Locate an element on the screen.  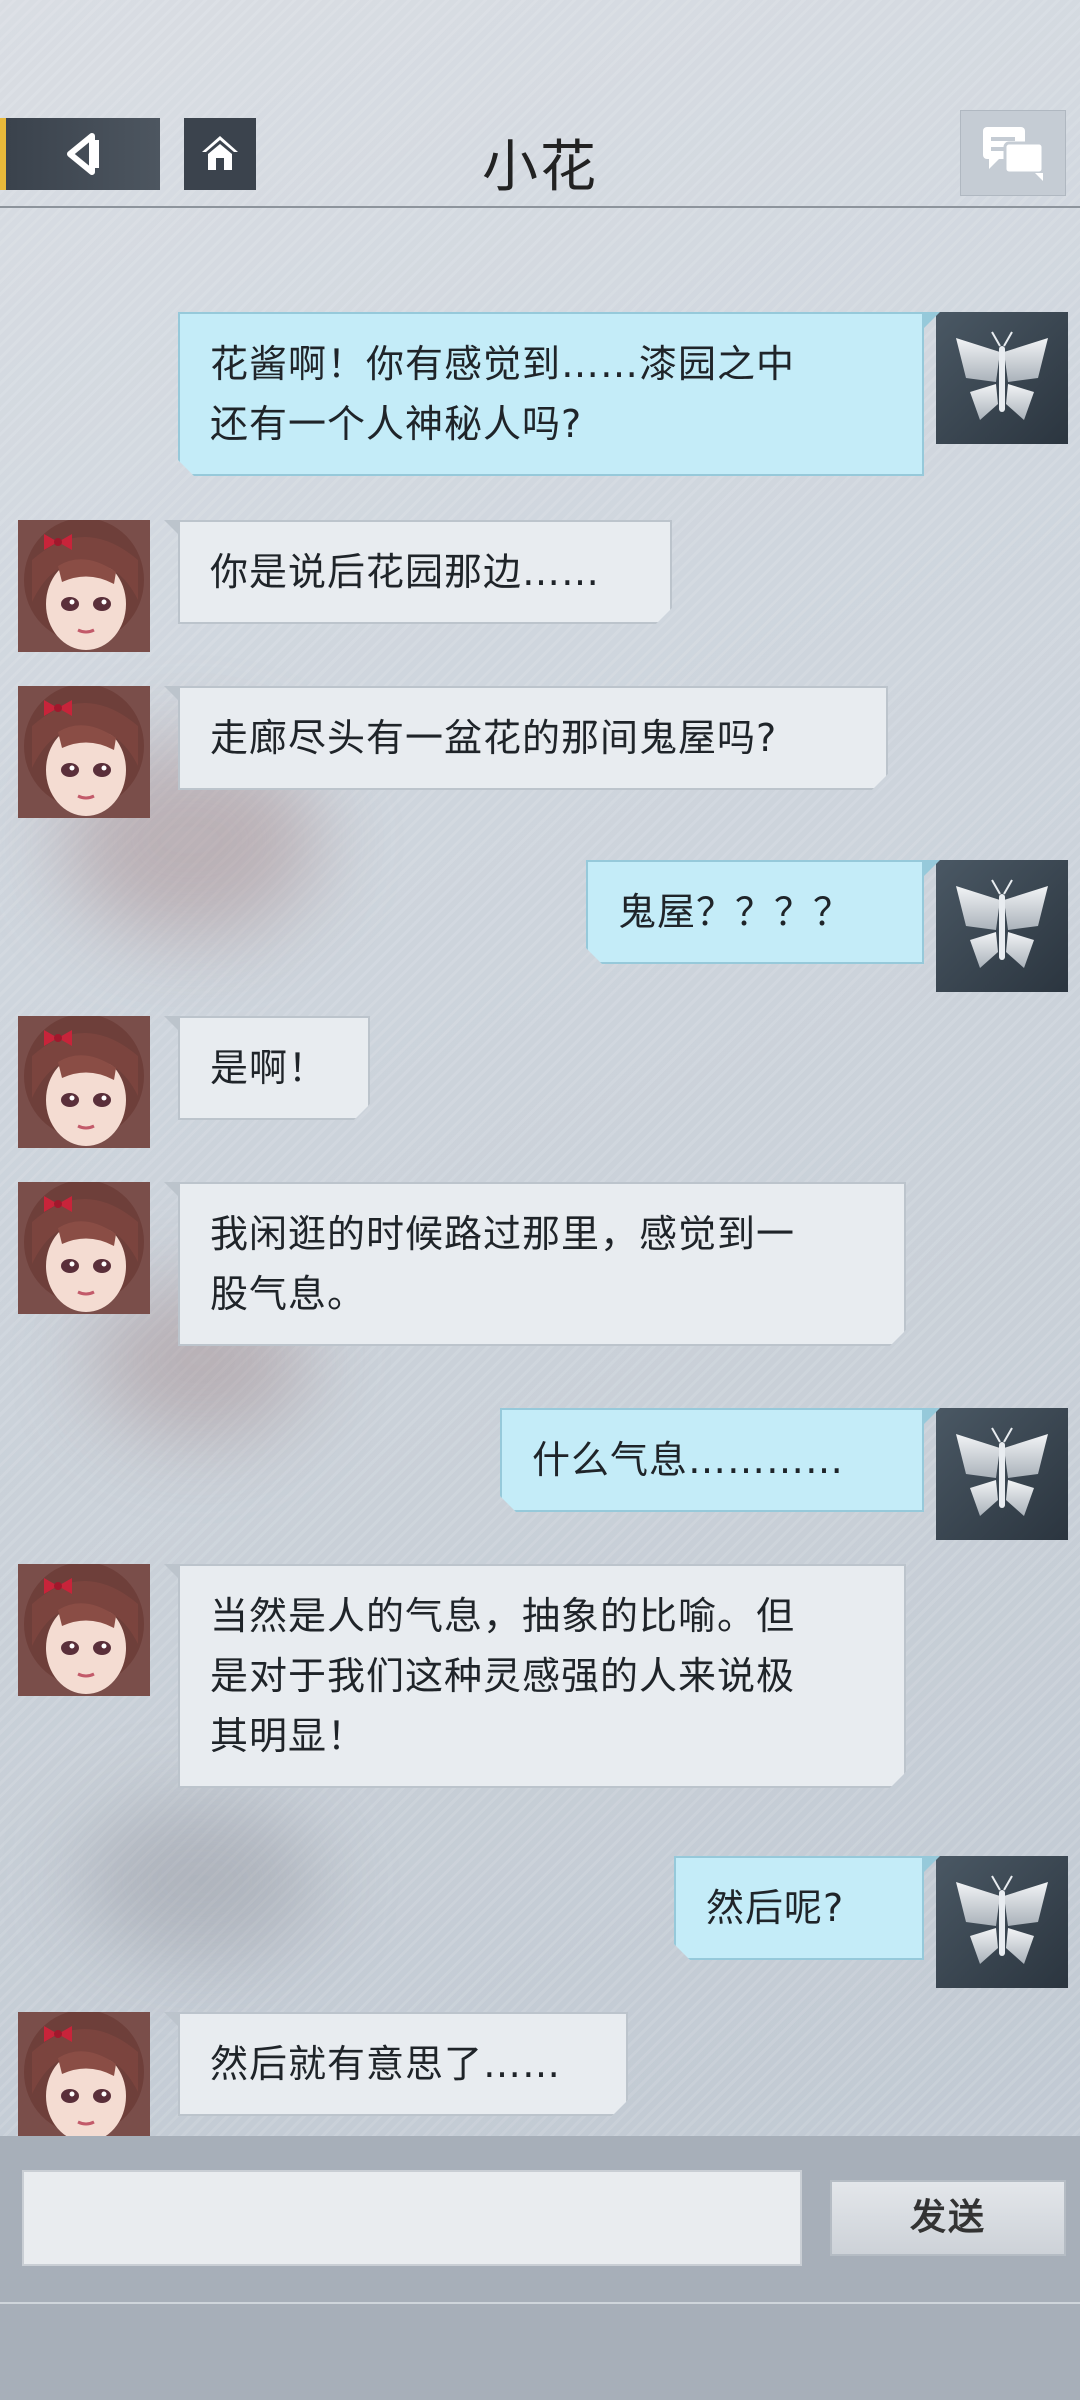
message-text-line: 是啊！ is located at coordinates (269, 1068).